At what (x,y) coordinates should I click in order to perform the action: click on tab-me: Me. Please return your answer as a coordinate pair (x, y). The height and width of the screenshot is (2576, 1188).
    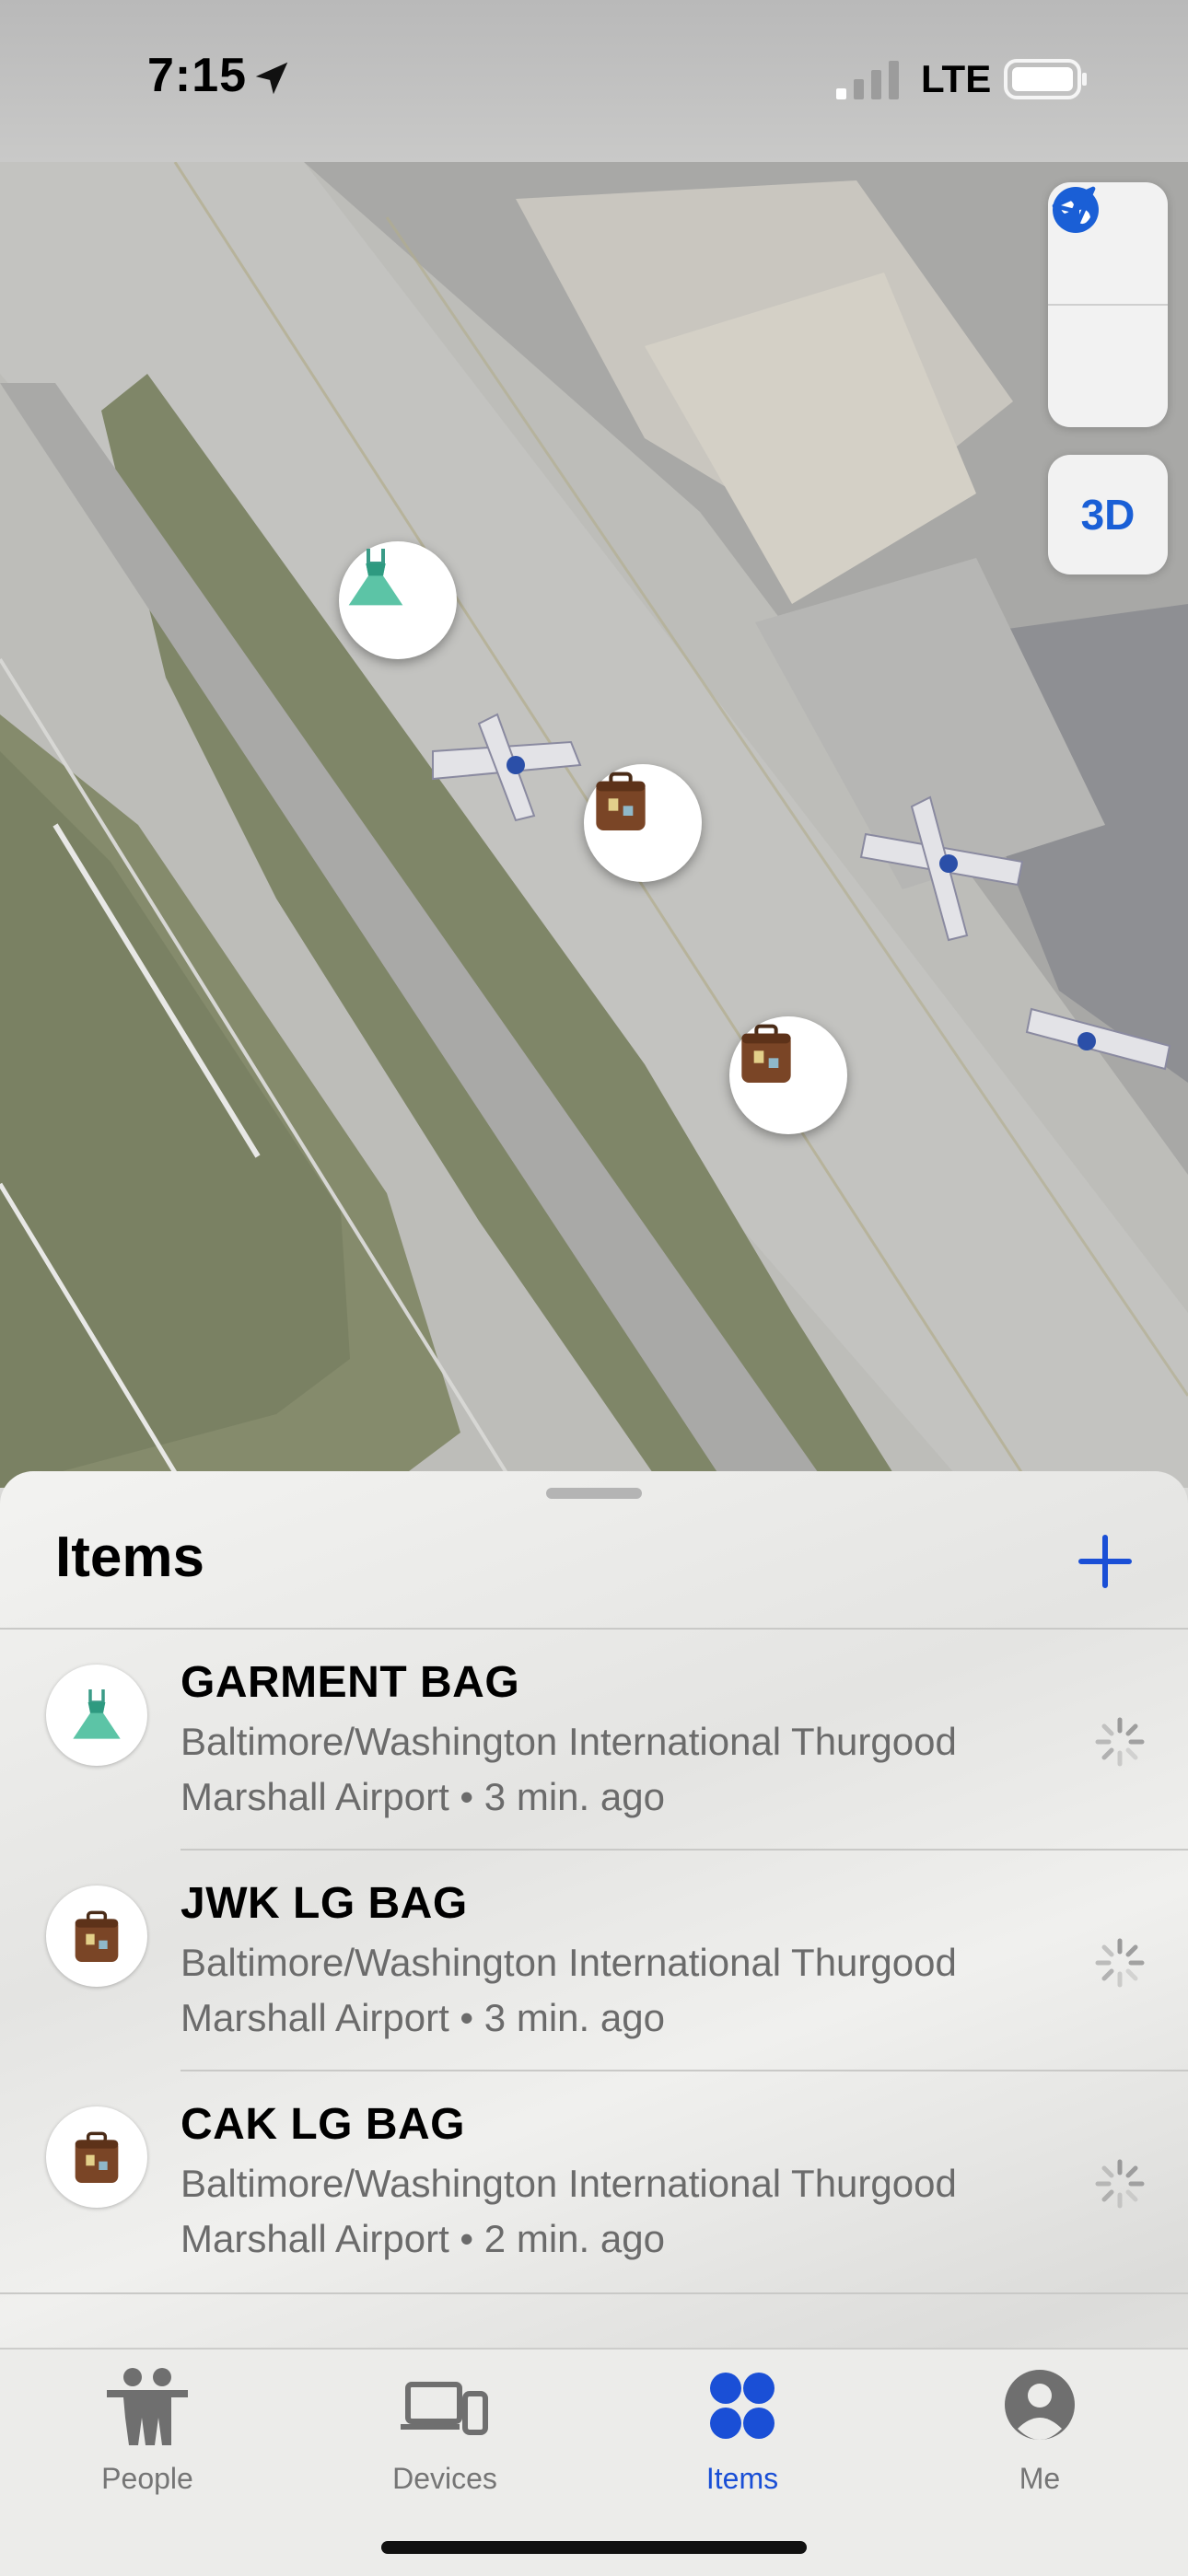
    Looking at the image, I should click on (1039, 2435).